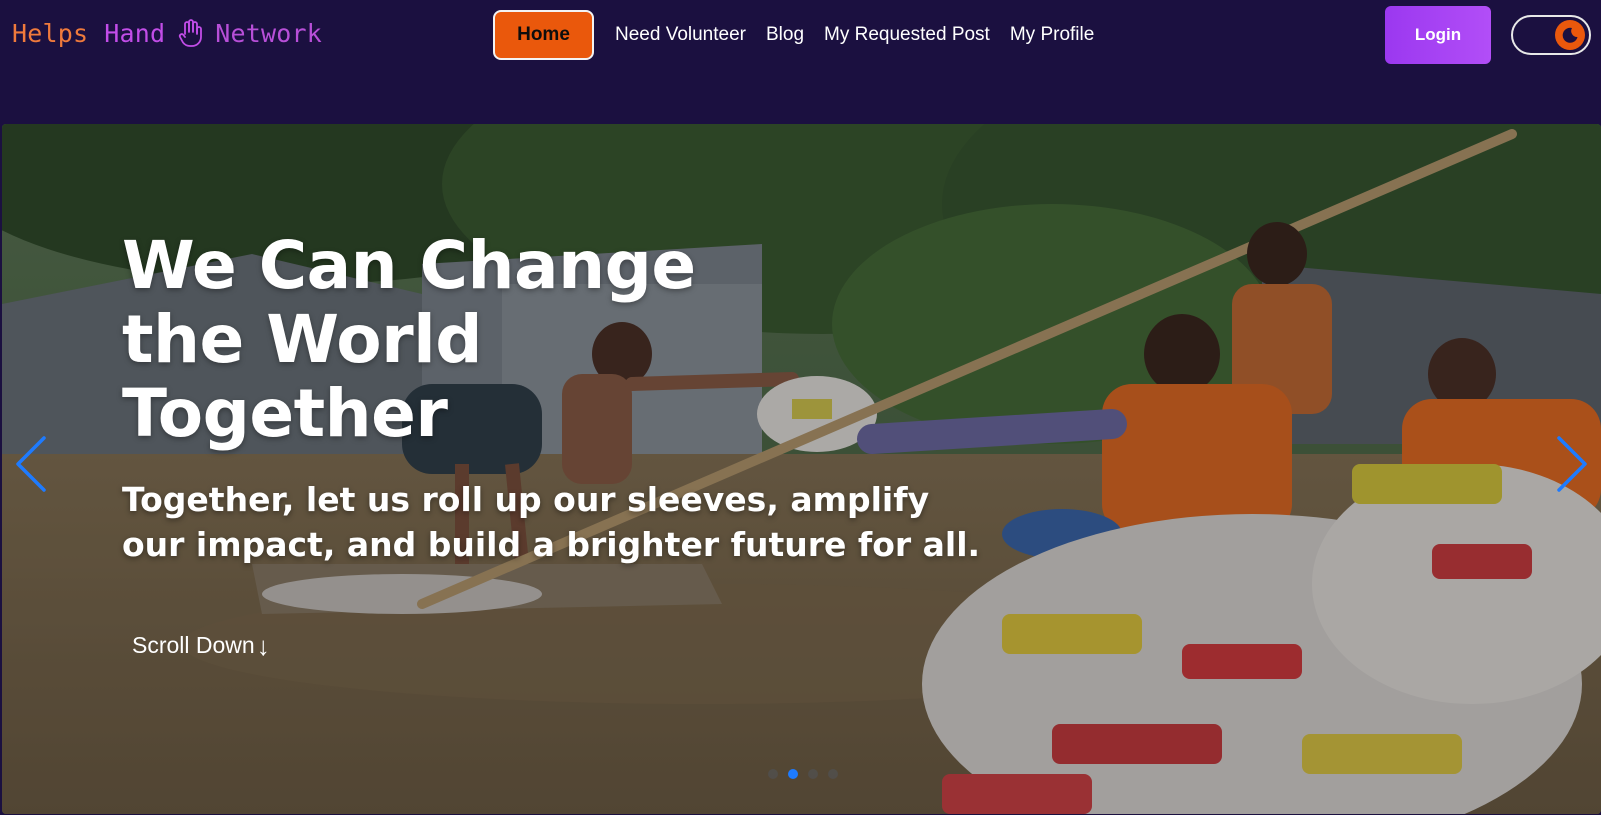 Image resolution: width=1601 pixels, height=815 pixels. Describe the element at coordinates (543, 35) in the screenshot. I see `nav-home-button: Home` at that location.